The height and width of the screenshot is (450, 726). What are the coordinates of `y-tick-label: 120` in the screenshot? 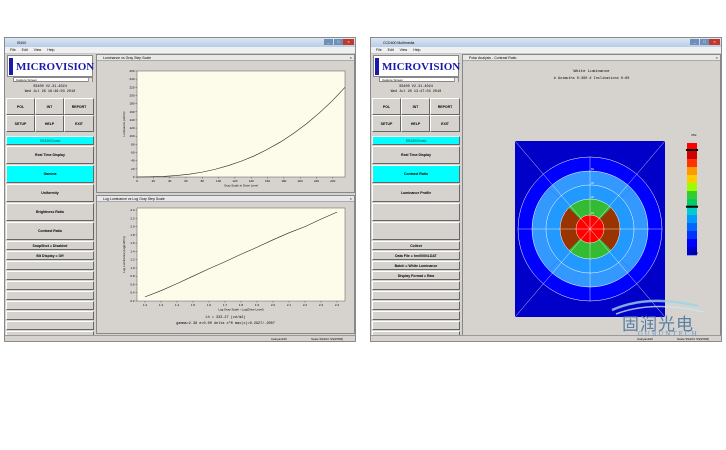 It's located at (131, 128).